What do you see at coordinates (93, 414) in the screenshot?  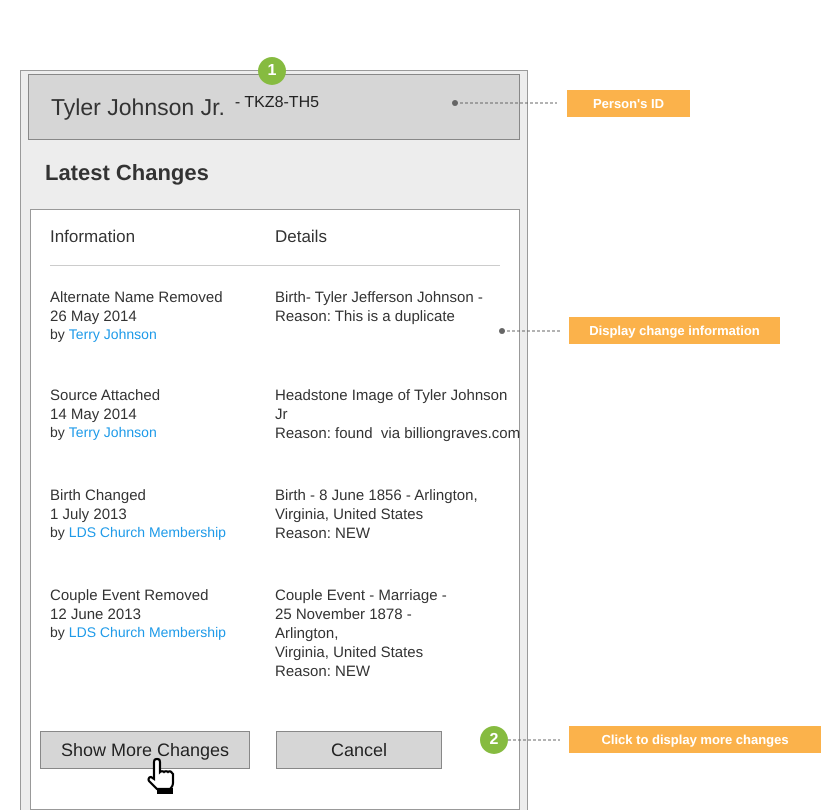 I see `change-date: 14 May 2014` at bounding box center [93, 414].